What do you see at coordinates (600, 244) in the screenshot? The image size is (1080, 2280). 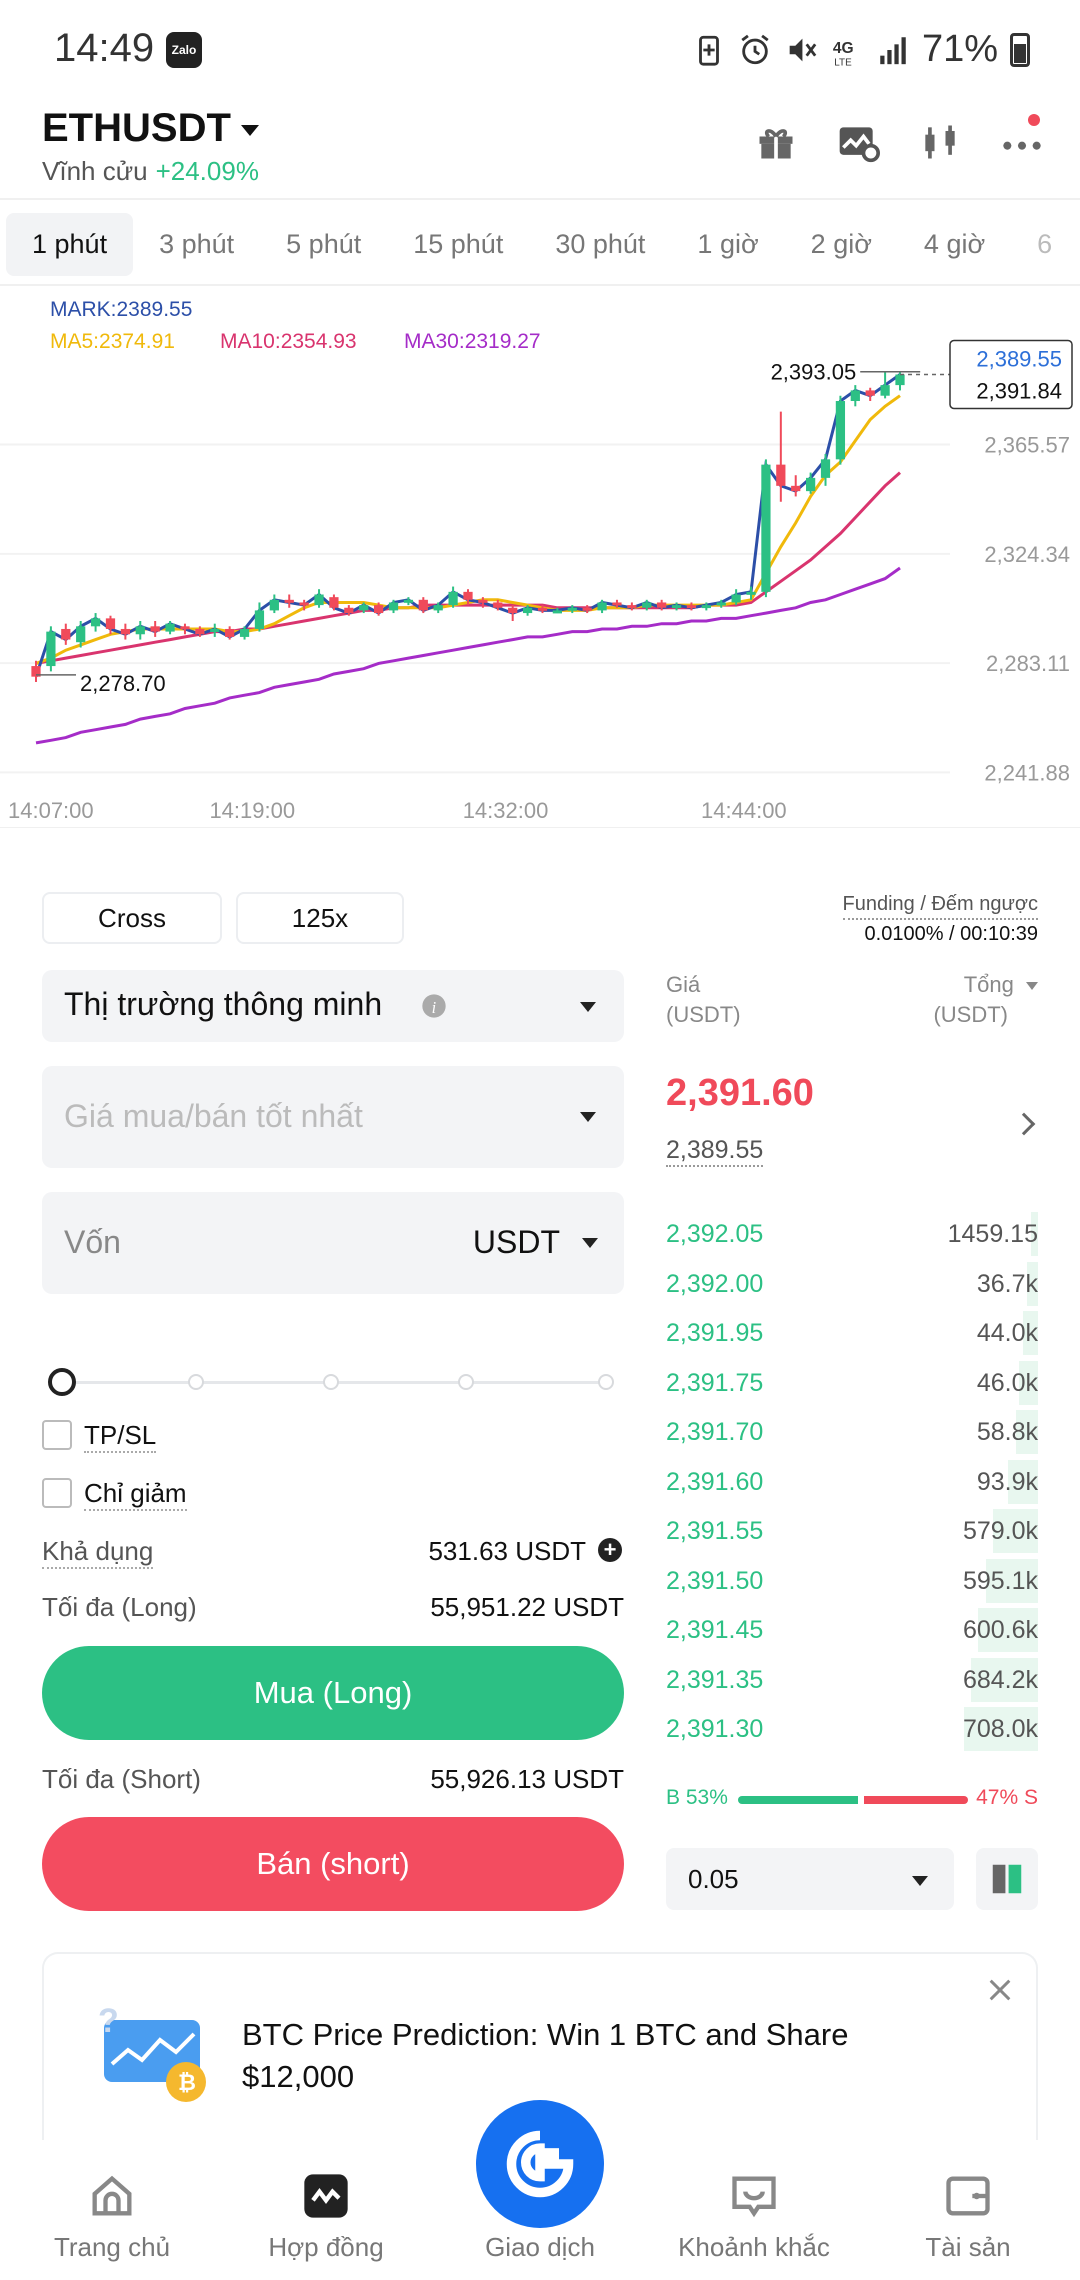 I see `tab-30m: 30 phút` at bounding box center [600, 244].